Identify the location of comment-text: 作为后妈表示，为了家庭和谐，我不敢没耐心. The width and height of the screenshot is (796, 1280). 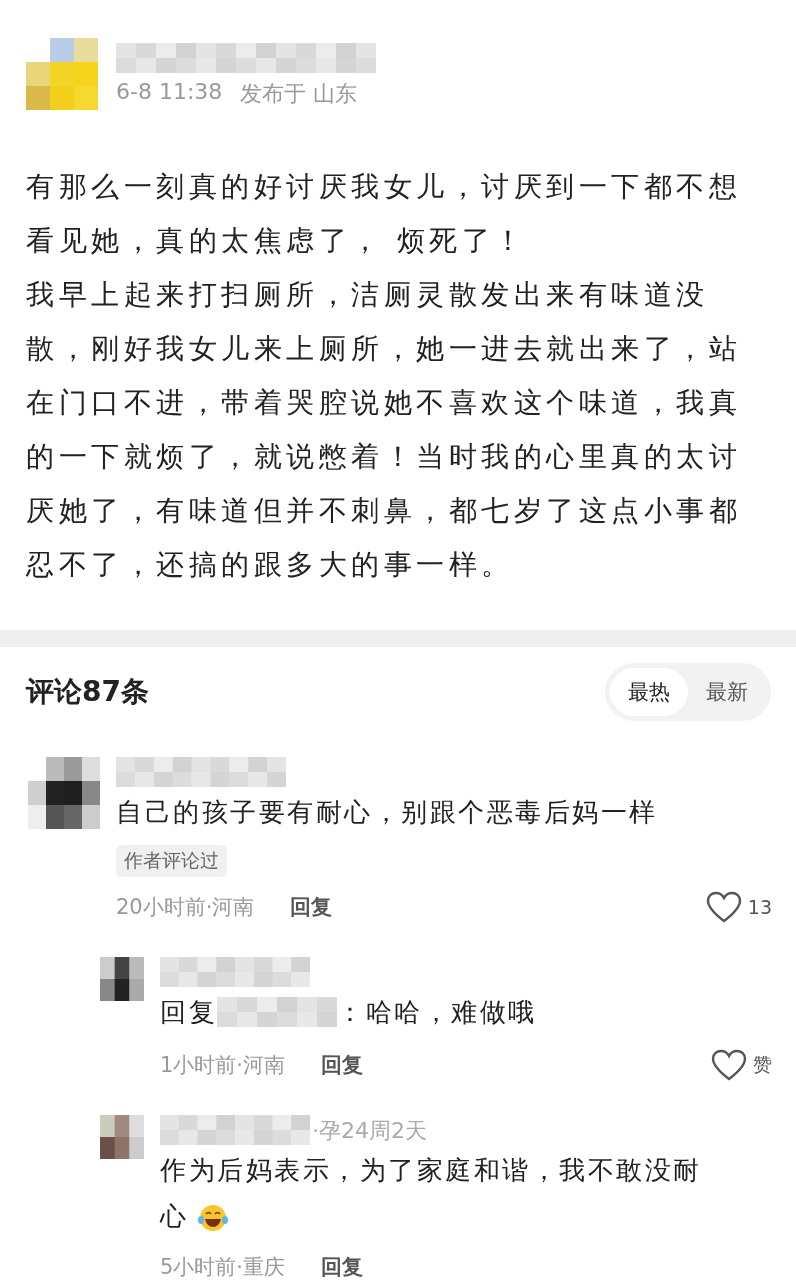
(431, 1194).